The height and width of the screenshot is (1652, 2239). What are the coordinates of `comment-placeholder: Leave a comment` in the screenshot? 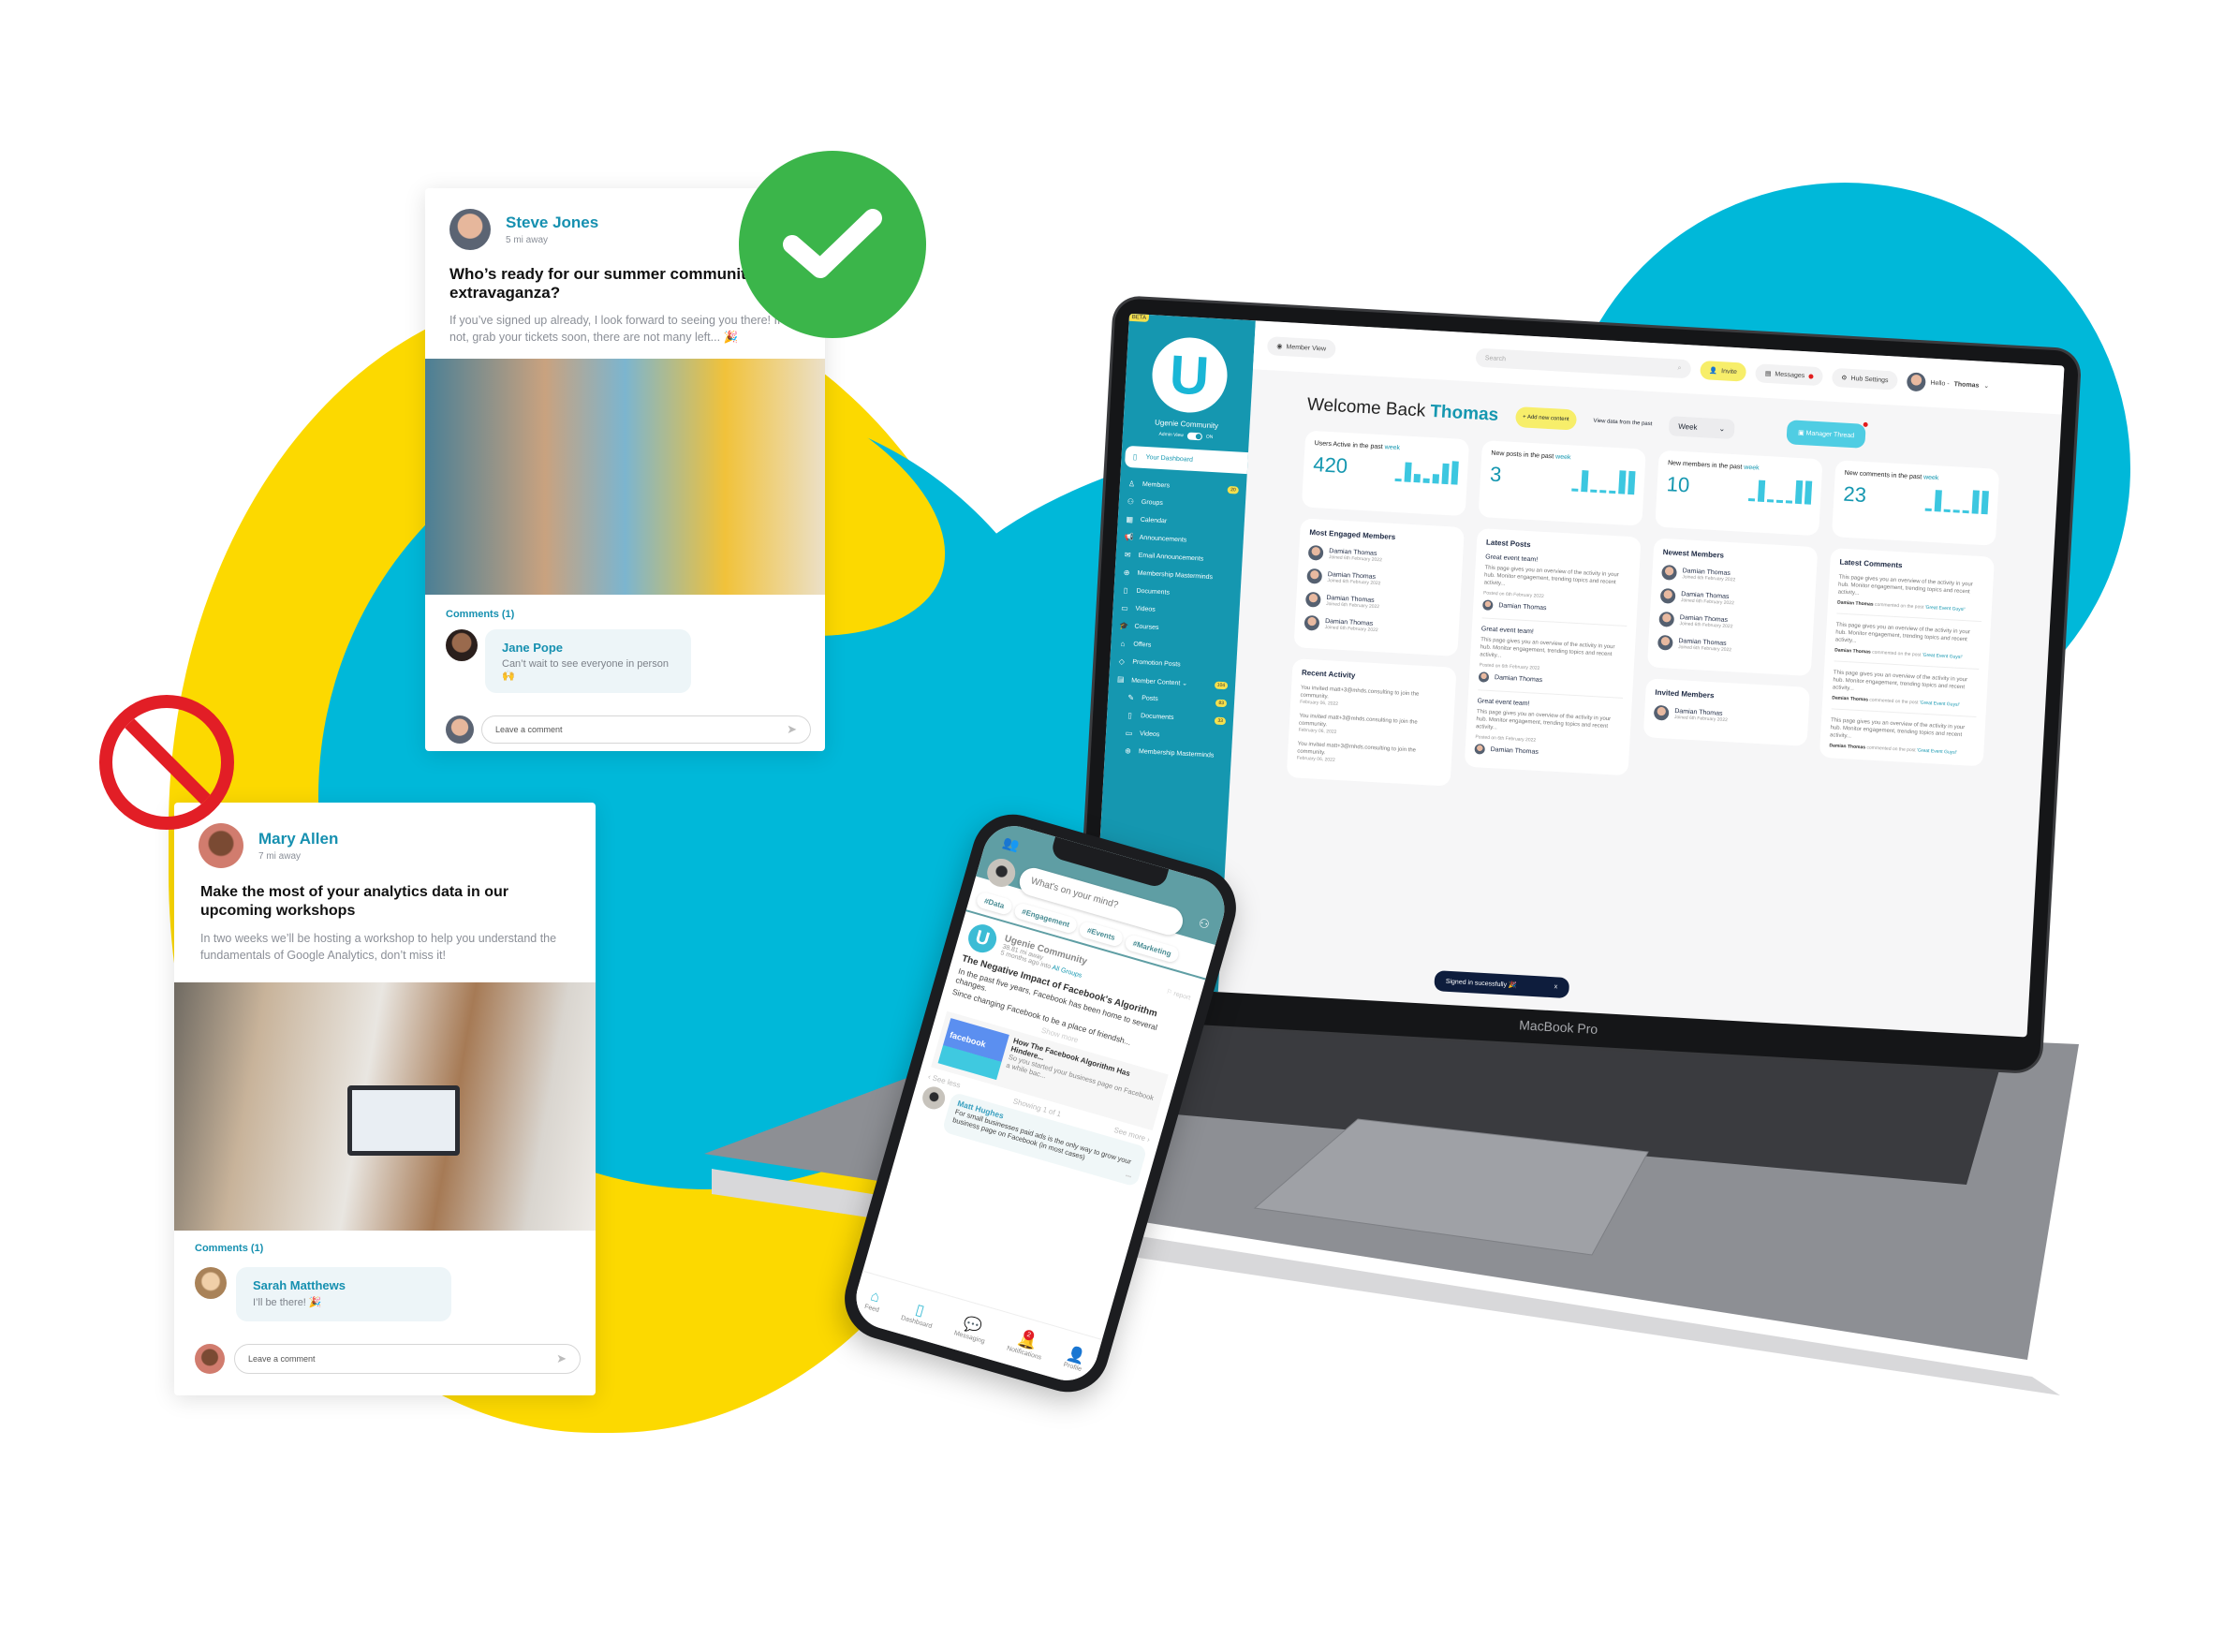 It's located at (529, 730).